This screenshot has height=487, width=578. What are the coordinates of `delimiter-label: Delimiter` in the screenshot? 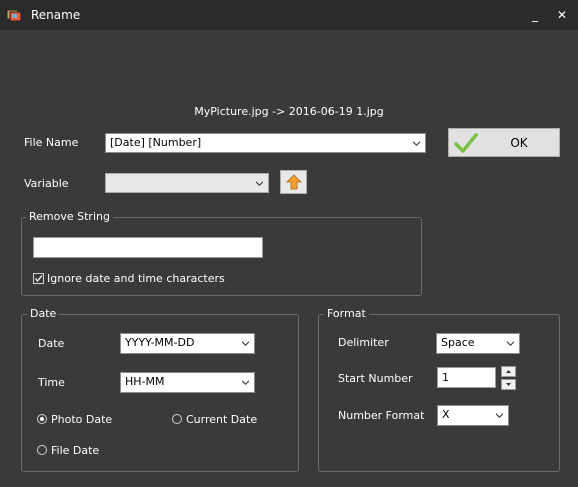 It's located at (363, 342).